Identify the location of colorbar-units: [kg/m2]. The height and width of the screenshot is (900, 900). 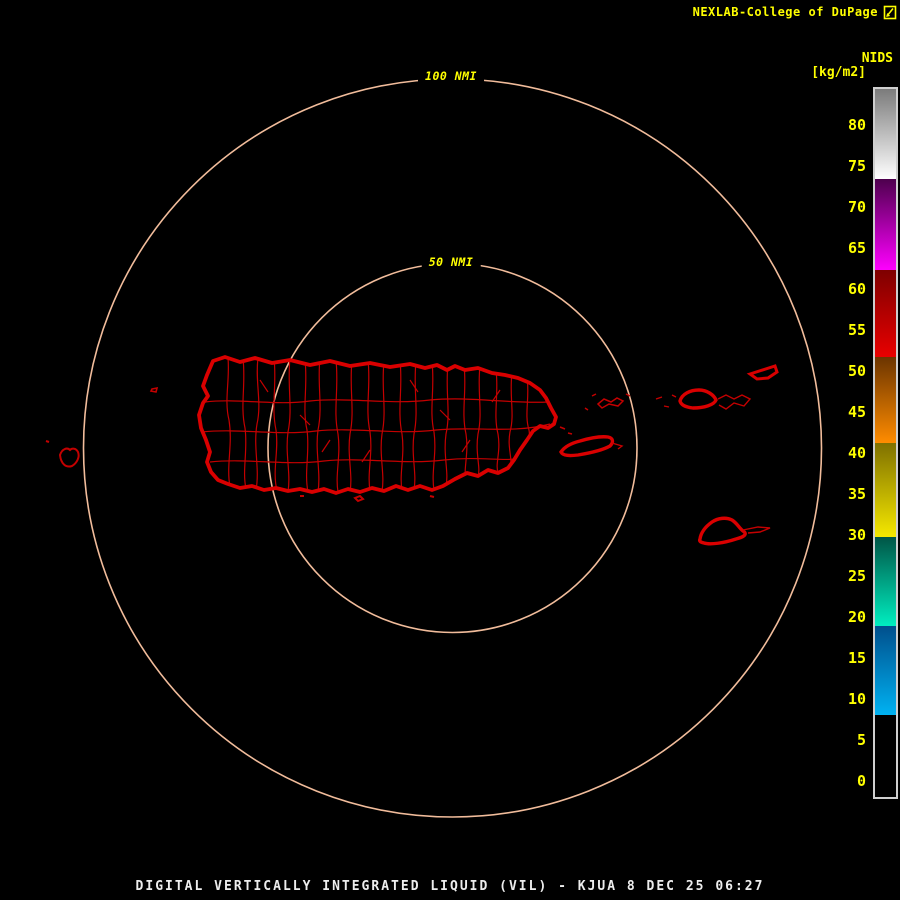
(838, 72).